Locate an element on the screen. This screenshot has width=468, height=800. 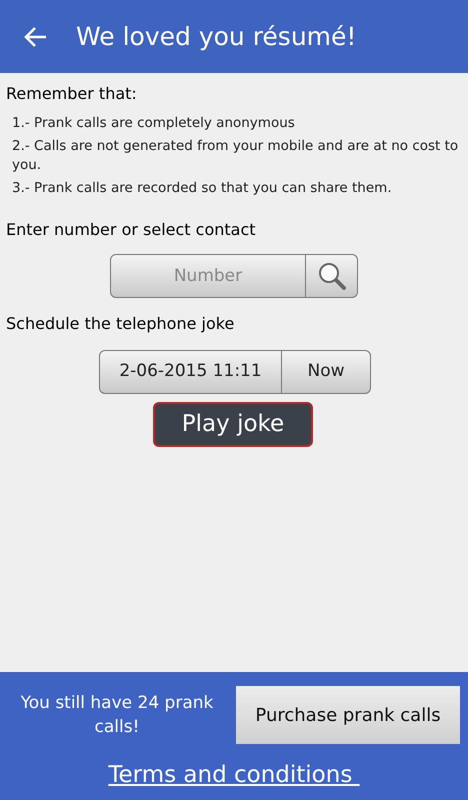
section-heading: Enter number or select contact is located at coordinates (131, 230).